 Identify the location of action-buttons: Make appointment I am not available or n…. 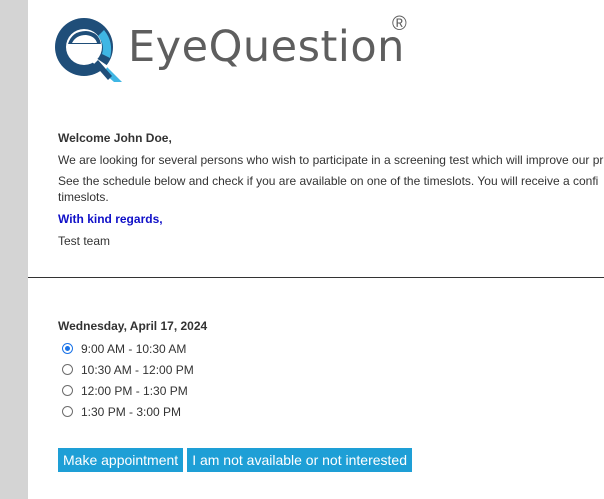
(235, 460).